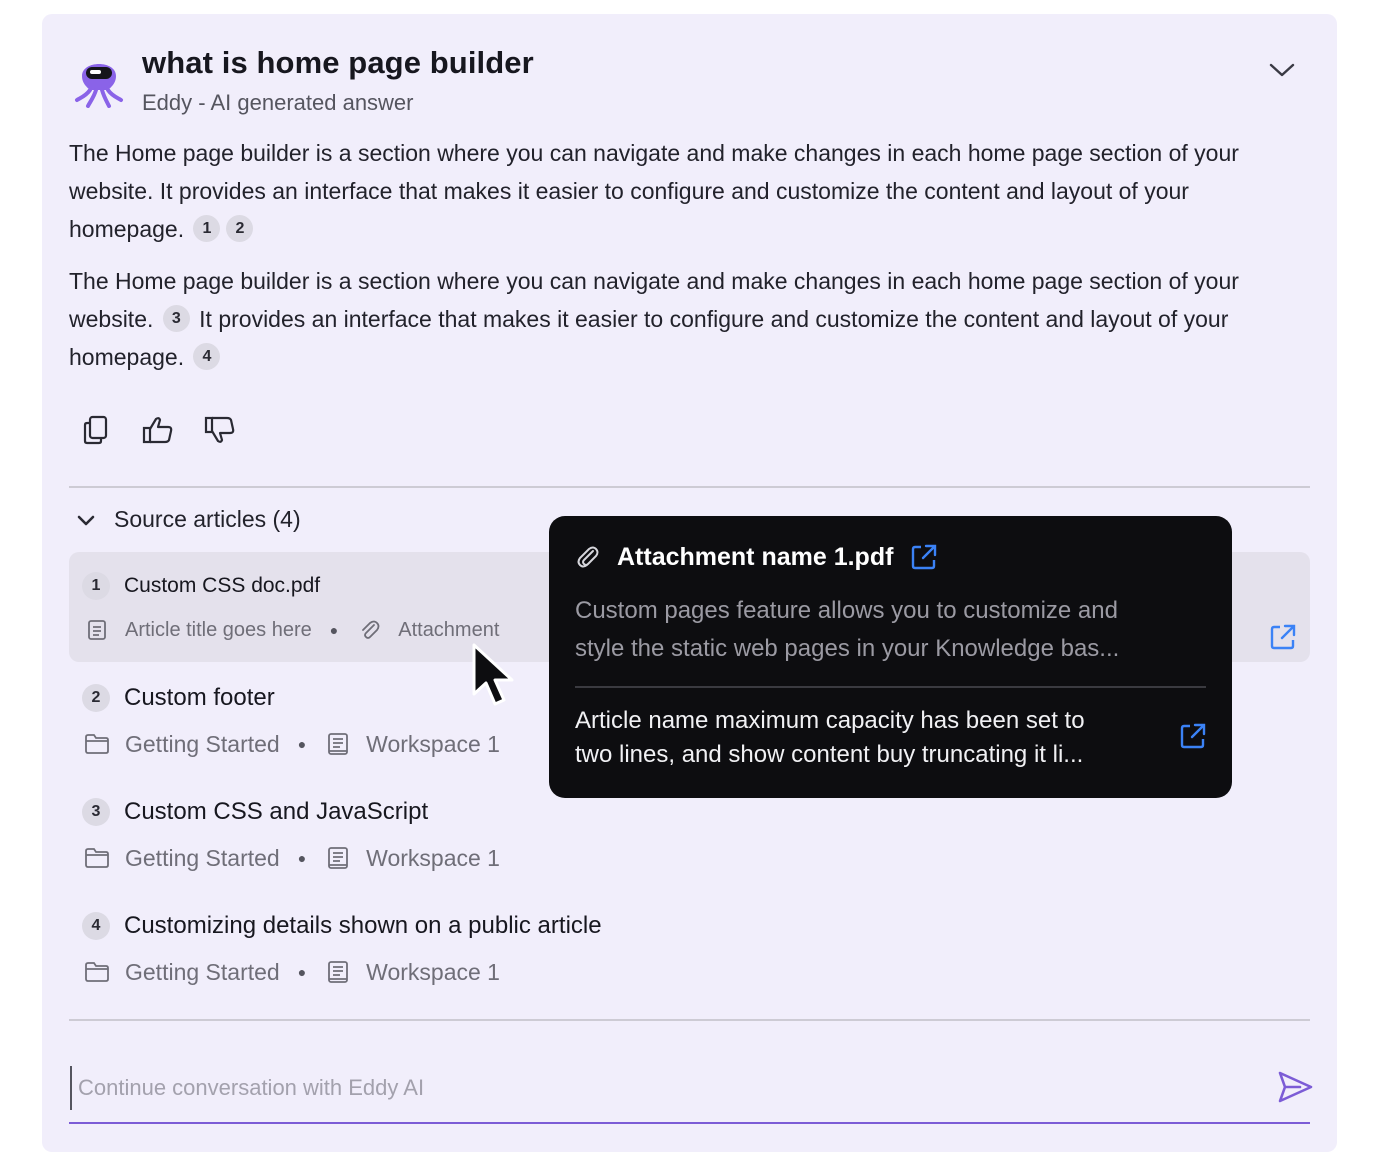 The height and width of the screenshot is (1152, 1379). I want to click on source-article-title: Custom CSS doc.pdf, so click(222, 585).